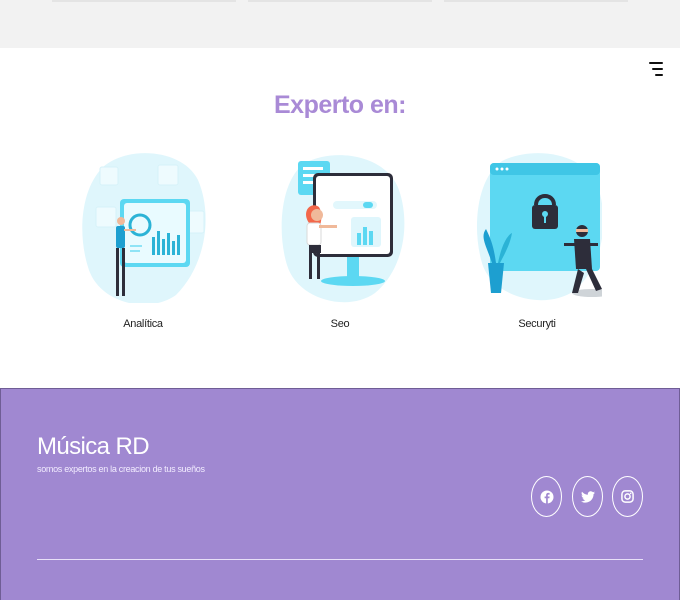 The height and width of the screenshot is (600, 680). I want to click on section-title: Experto en:, so click(340, 105).